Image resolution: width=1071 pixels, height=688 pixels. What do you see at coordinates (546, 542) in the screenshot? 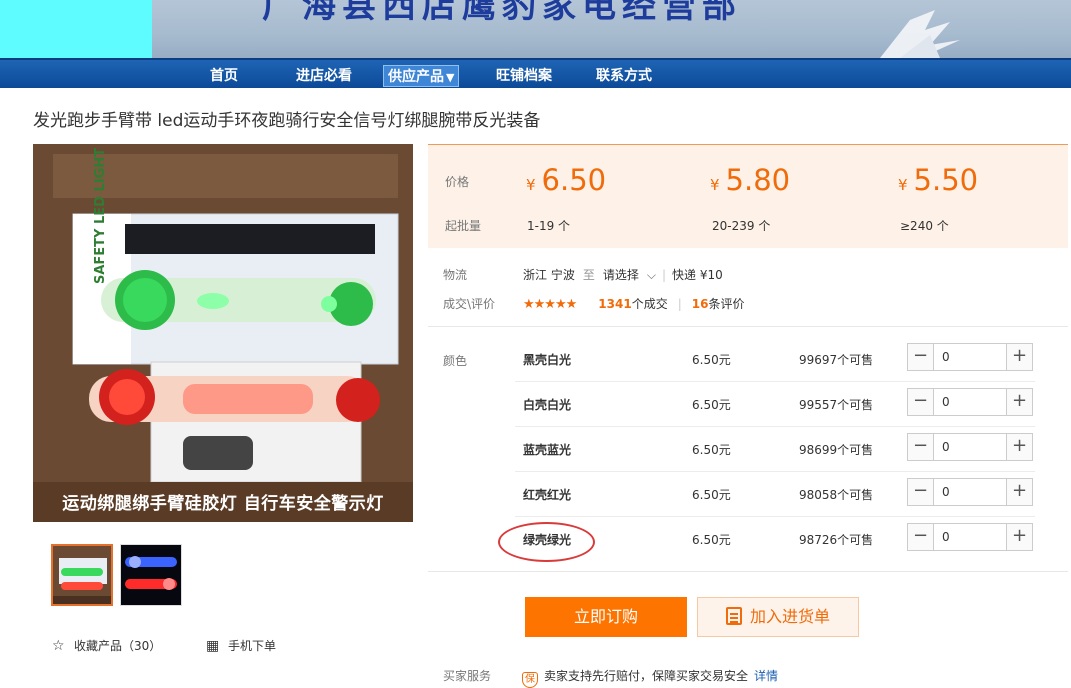
I see `red-circle-annotation` at bounding box center [546, 542].